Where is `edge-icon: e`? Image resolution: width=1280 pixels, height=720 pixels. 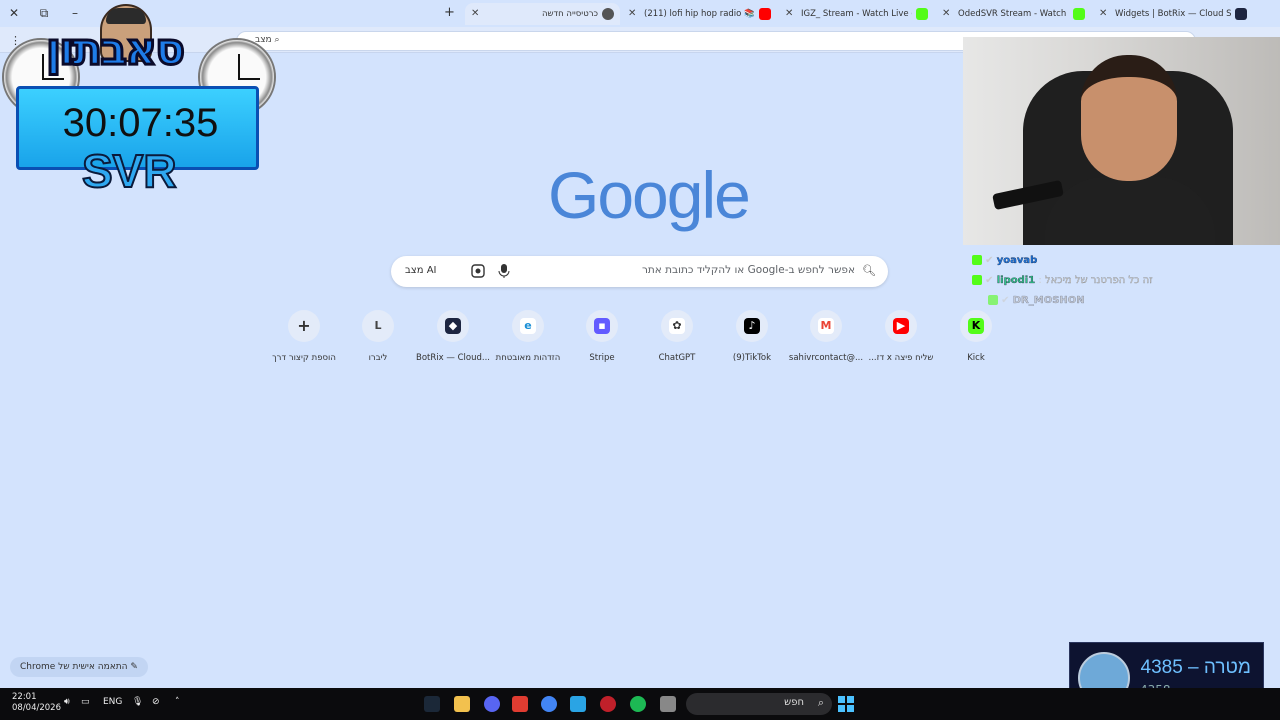 edge-icon: e is located at coordinates (528, 326).